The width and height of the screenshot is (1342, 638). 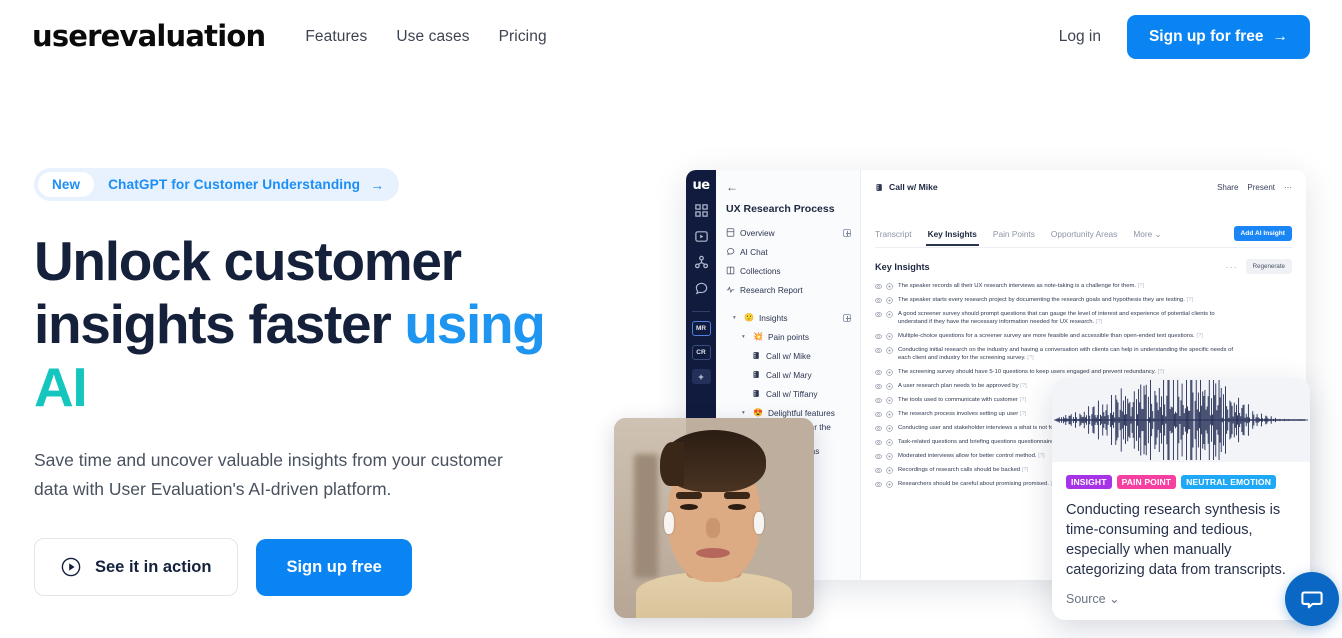 I want to click on present-button: Present, so click(x=1261, y=187).